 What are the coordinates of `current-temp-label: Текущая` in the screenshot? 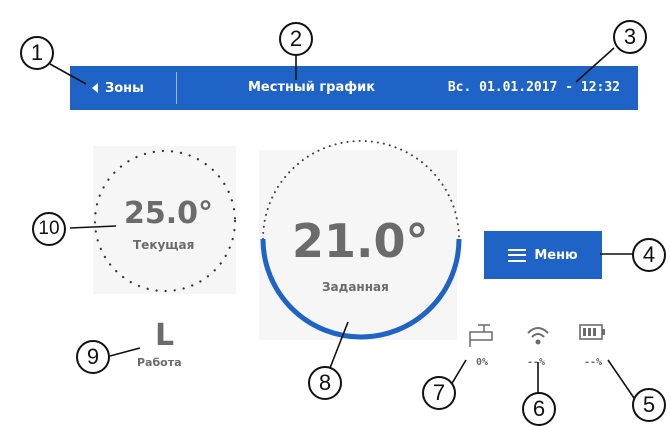 It's located at (164, 245).